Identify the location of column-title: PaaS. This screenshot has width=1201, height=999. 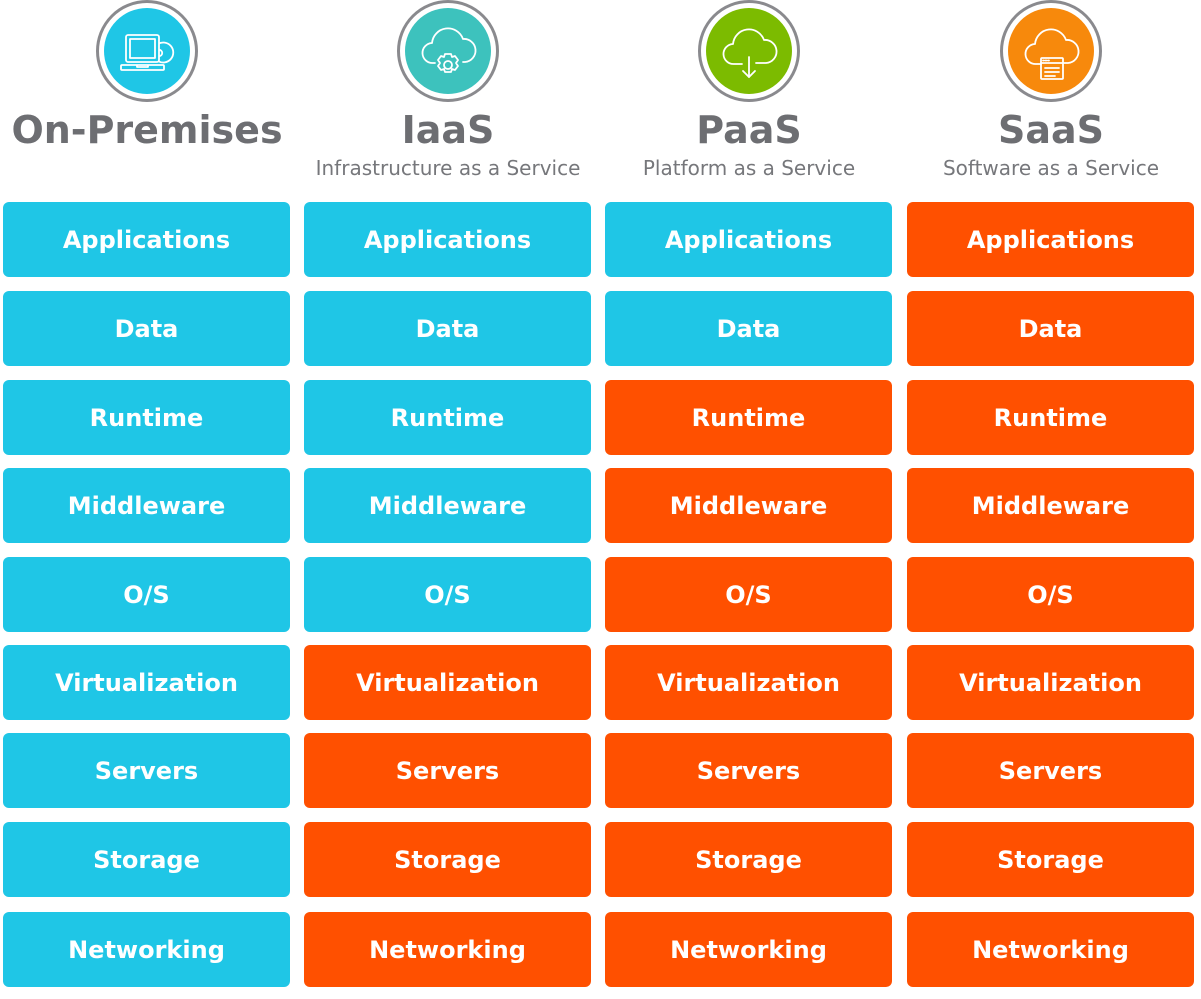
(749, 130).